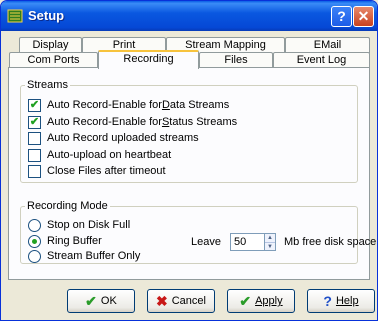 The image size is (378, 321). Describe the element at coordinates (321, 60) in the screenshot. I see `tab-event-log: Event Log` at that location.